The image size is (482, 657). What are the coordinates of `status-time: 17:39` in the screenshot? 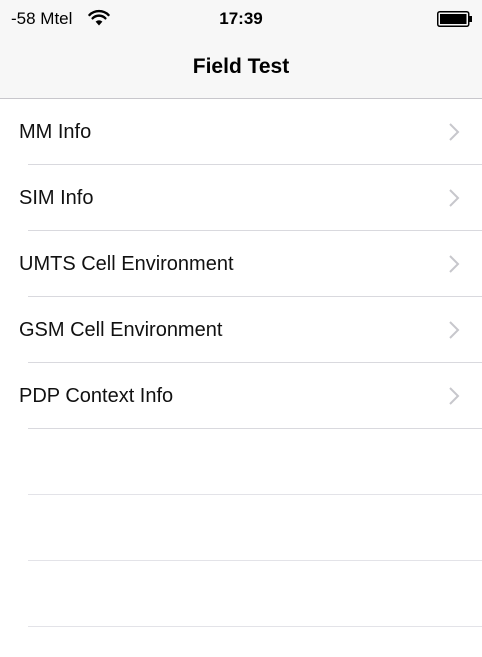 It's located at (241, 18).